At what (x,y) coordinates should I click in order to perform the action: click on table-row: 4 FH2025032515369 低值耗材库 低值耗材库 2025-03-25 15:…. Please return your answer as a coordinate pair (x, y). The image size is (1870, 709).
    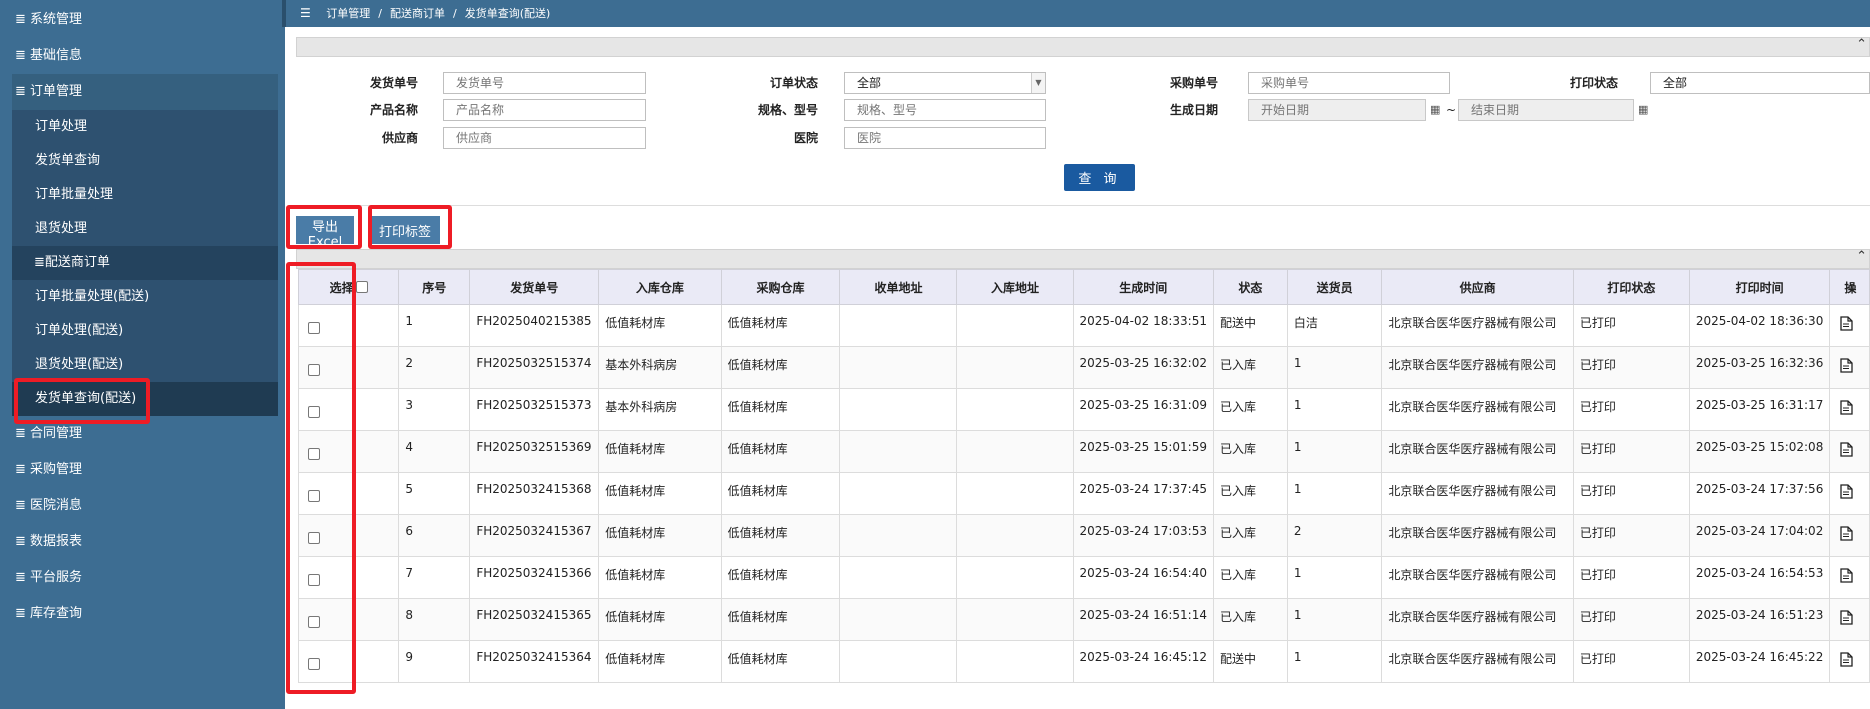
    Looking at the image, I should click on (1083, 451).